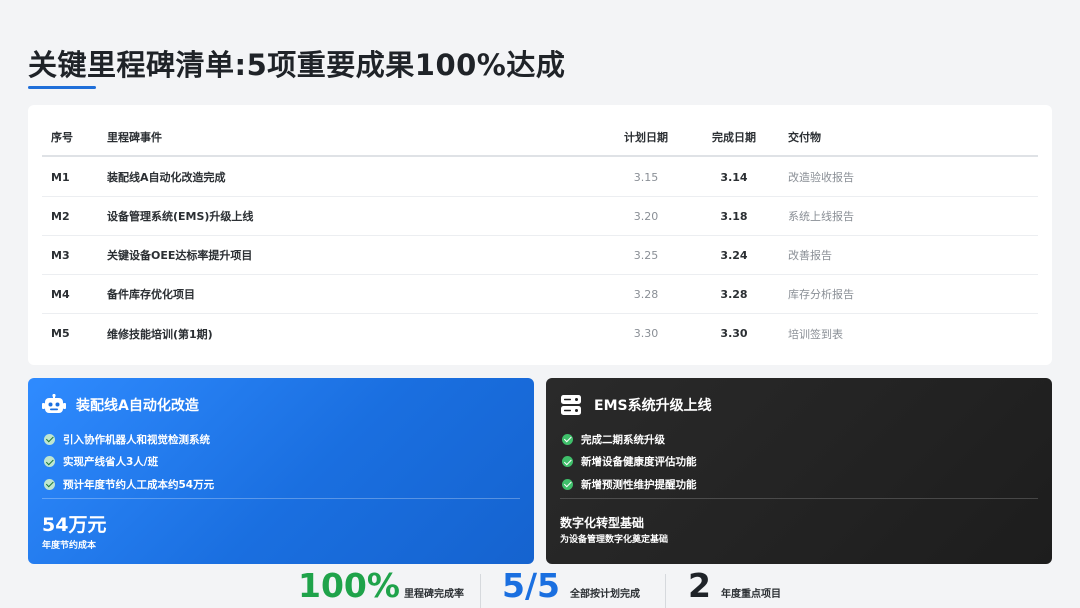 This screenshot has height=608, width=1080. What do you see at coordinates (540, 333) in the screenshot?
I see `table-row: M5 维修技能培训(第1期) 3.30 3.30 培训签到表` at bounding box center [540, 333].